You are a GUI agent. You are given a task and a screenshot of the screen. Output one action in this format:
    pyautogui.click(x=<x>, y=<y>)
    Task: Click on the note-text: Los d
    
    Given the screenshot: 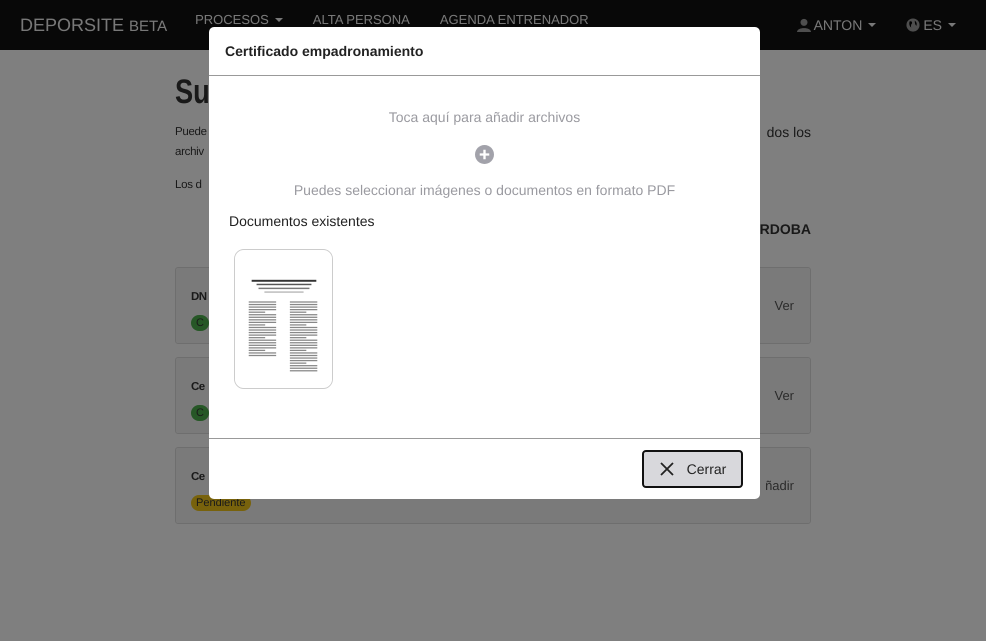 What is the action you would take?
    pyautogui.click(x=188, y=185)
    